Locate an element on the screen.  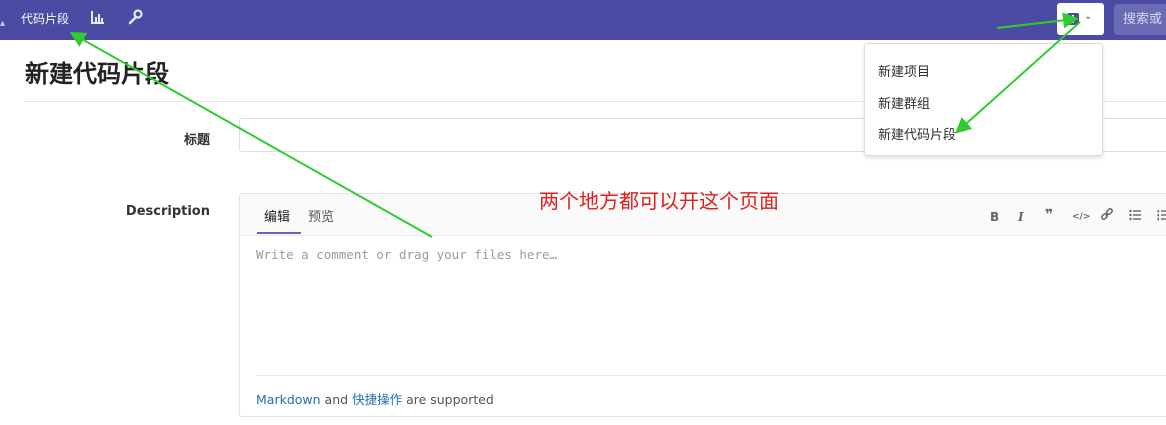
numbered-list-icon-glyph is located at coordinates (1161, 215).